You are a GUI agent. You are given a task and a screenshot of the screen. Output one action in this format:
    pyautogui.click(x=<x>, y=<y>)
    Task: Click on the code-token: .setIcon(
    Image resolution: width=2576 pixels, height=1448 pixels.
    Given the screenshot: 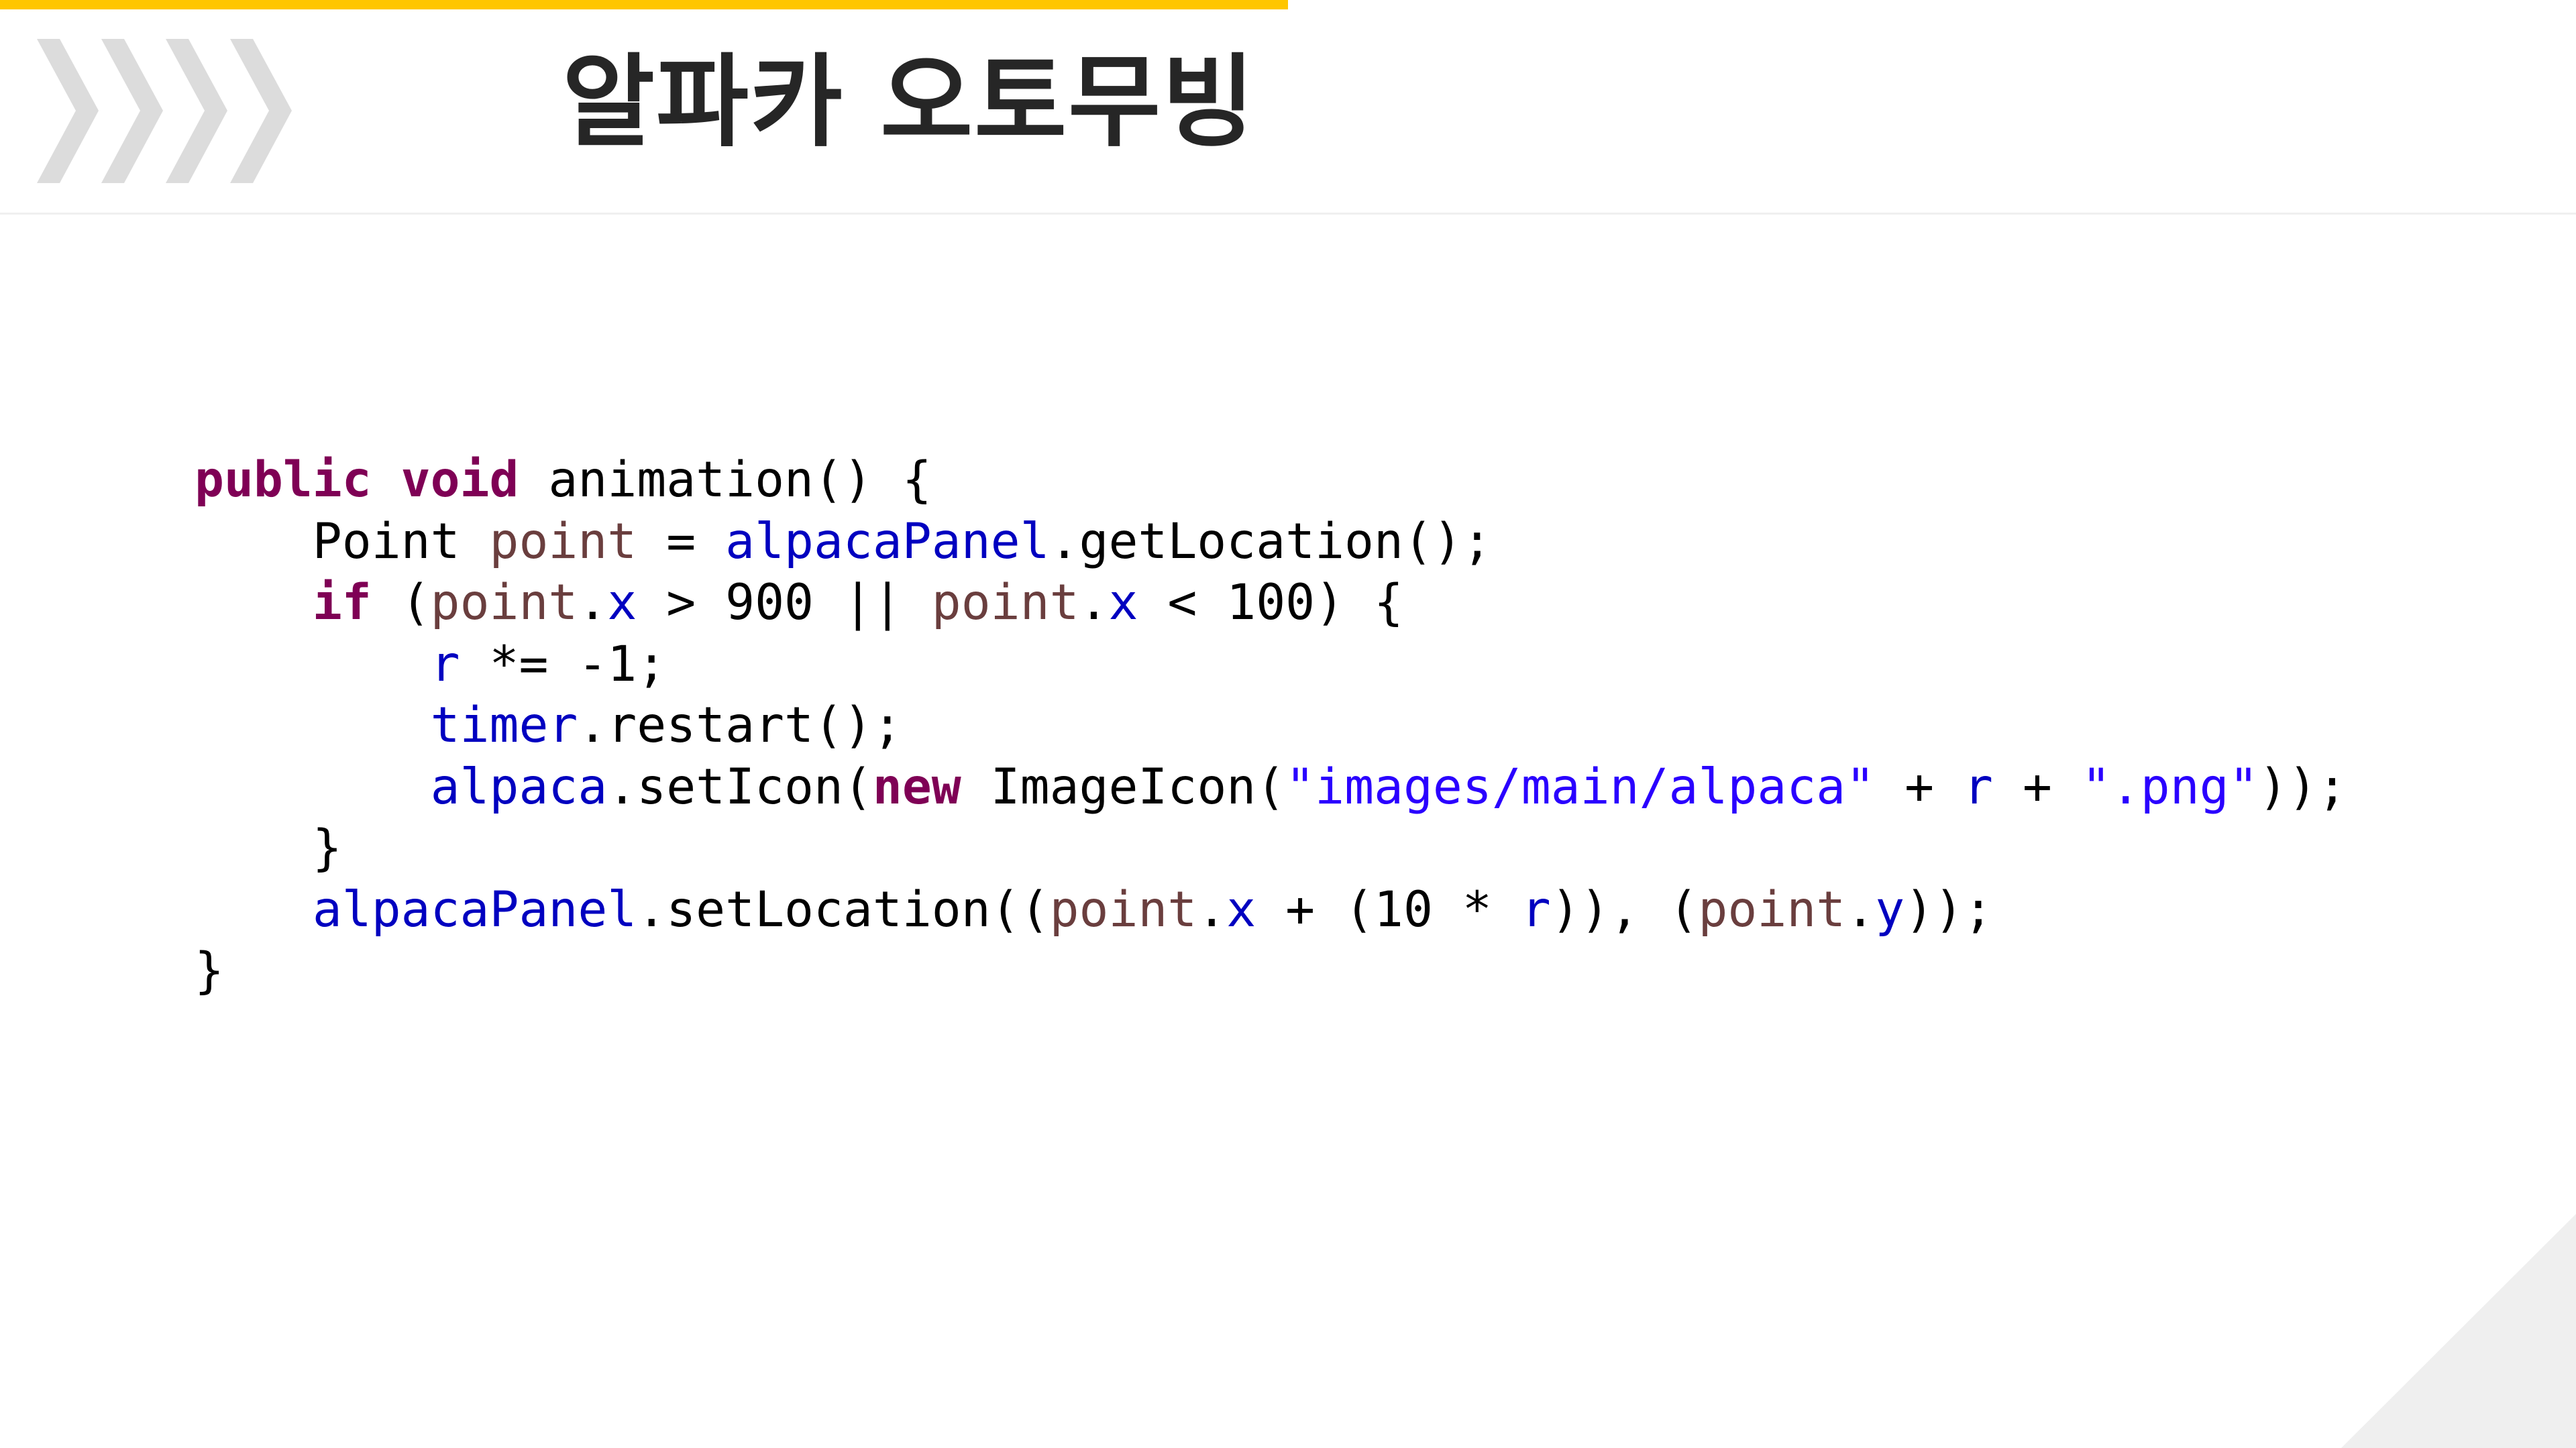 What is the action you would take?
    pyautogui.click(x=740, y=787)
    